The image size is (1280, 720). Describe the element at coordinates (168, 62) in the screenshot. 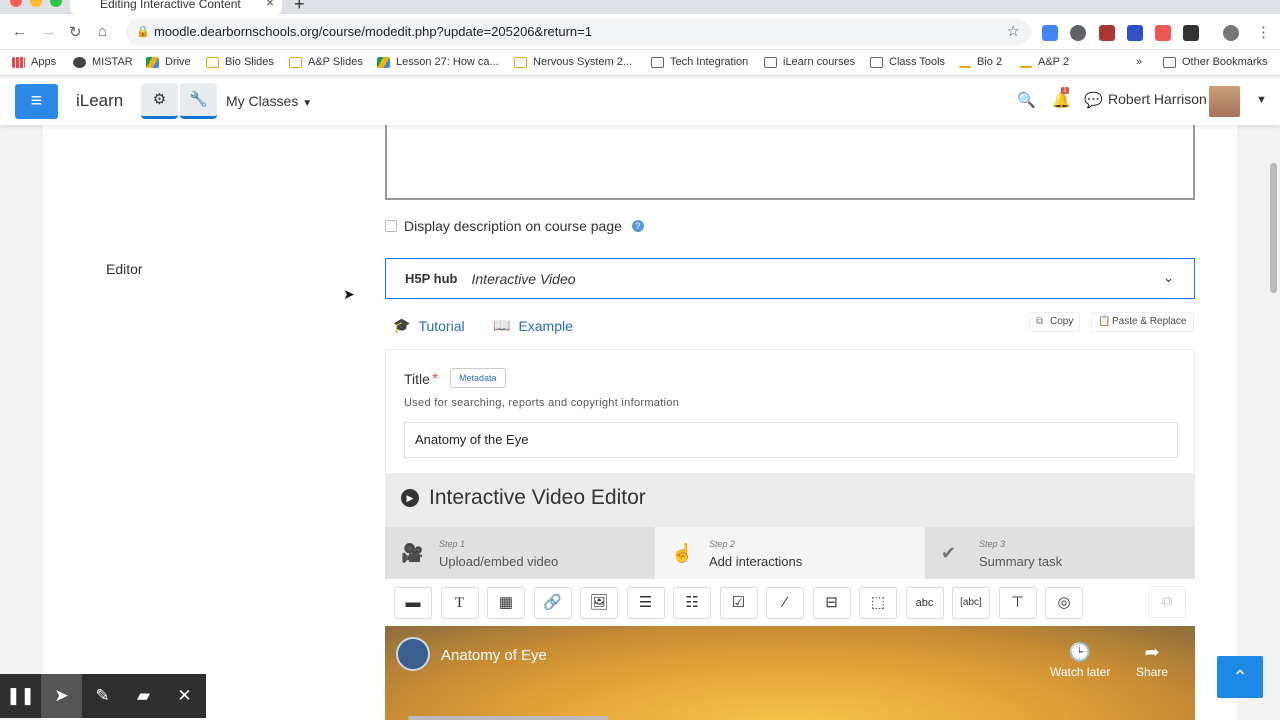

I see `bookmark-drive: Drive` at that location.